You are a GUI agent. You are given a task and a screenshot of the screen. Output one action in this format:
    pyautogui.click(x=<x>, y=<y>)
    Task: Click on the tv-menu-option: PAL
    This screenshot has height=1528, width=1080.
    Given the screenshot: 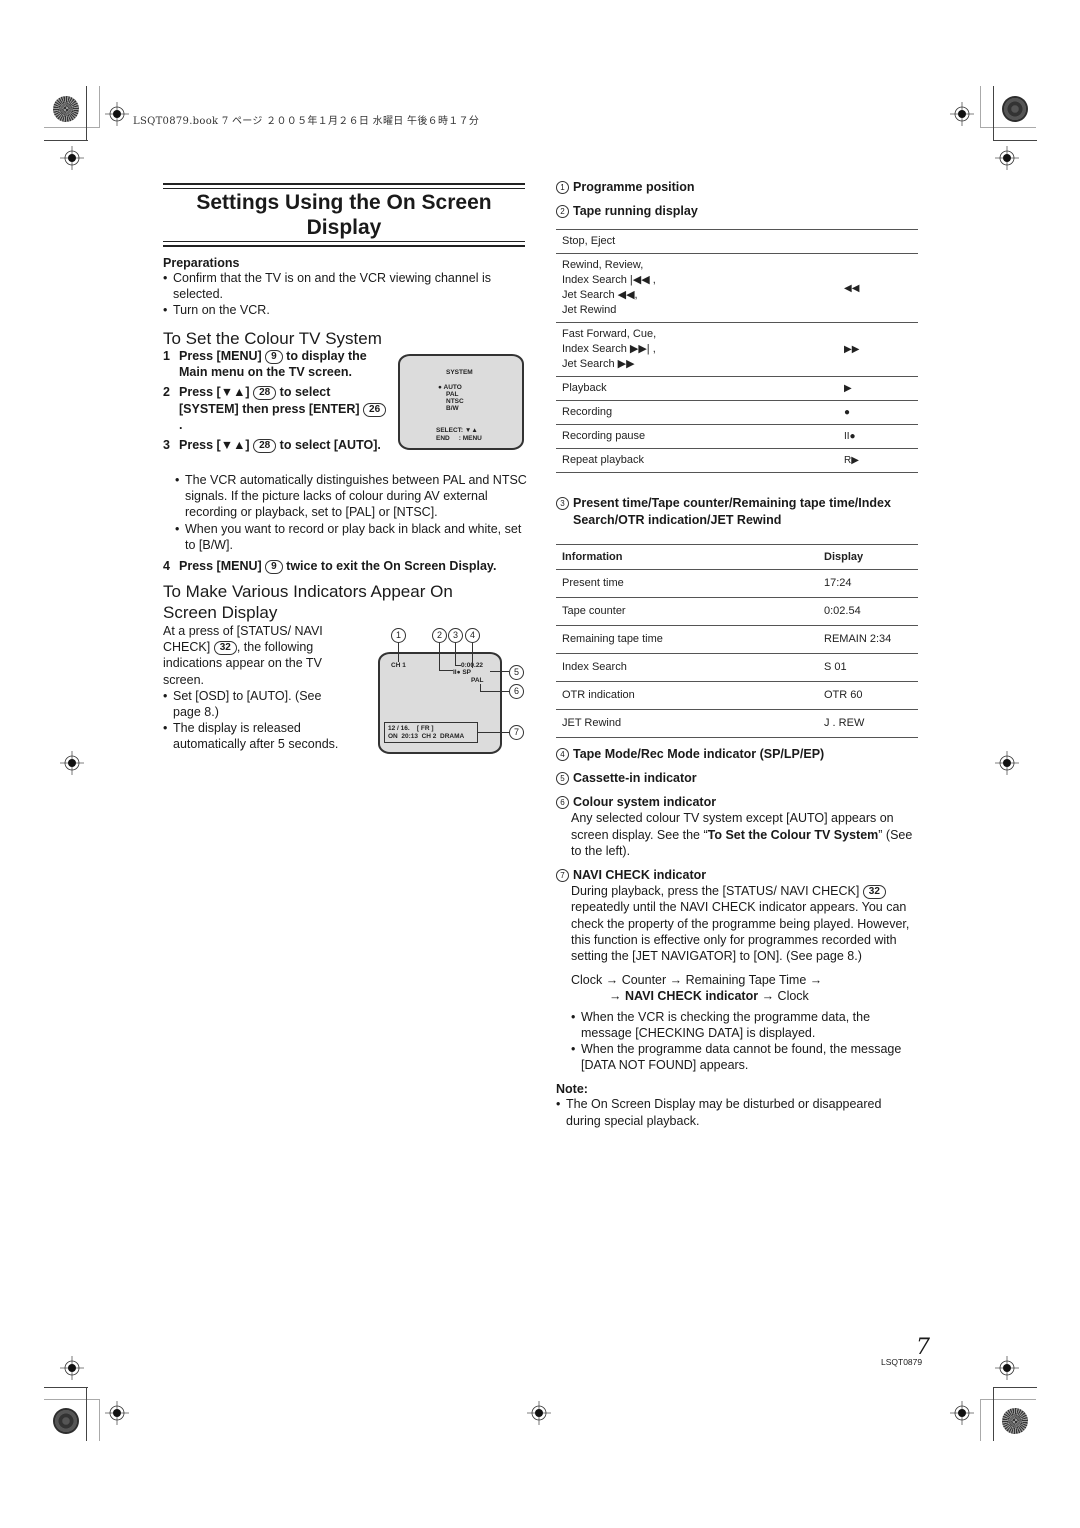 What is the action you would take?
    pyautogui.click(x=452, y=394)
    